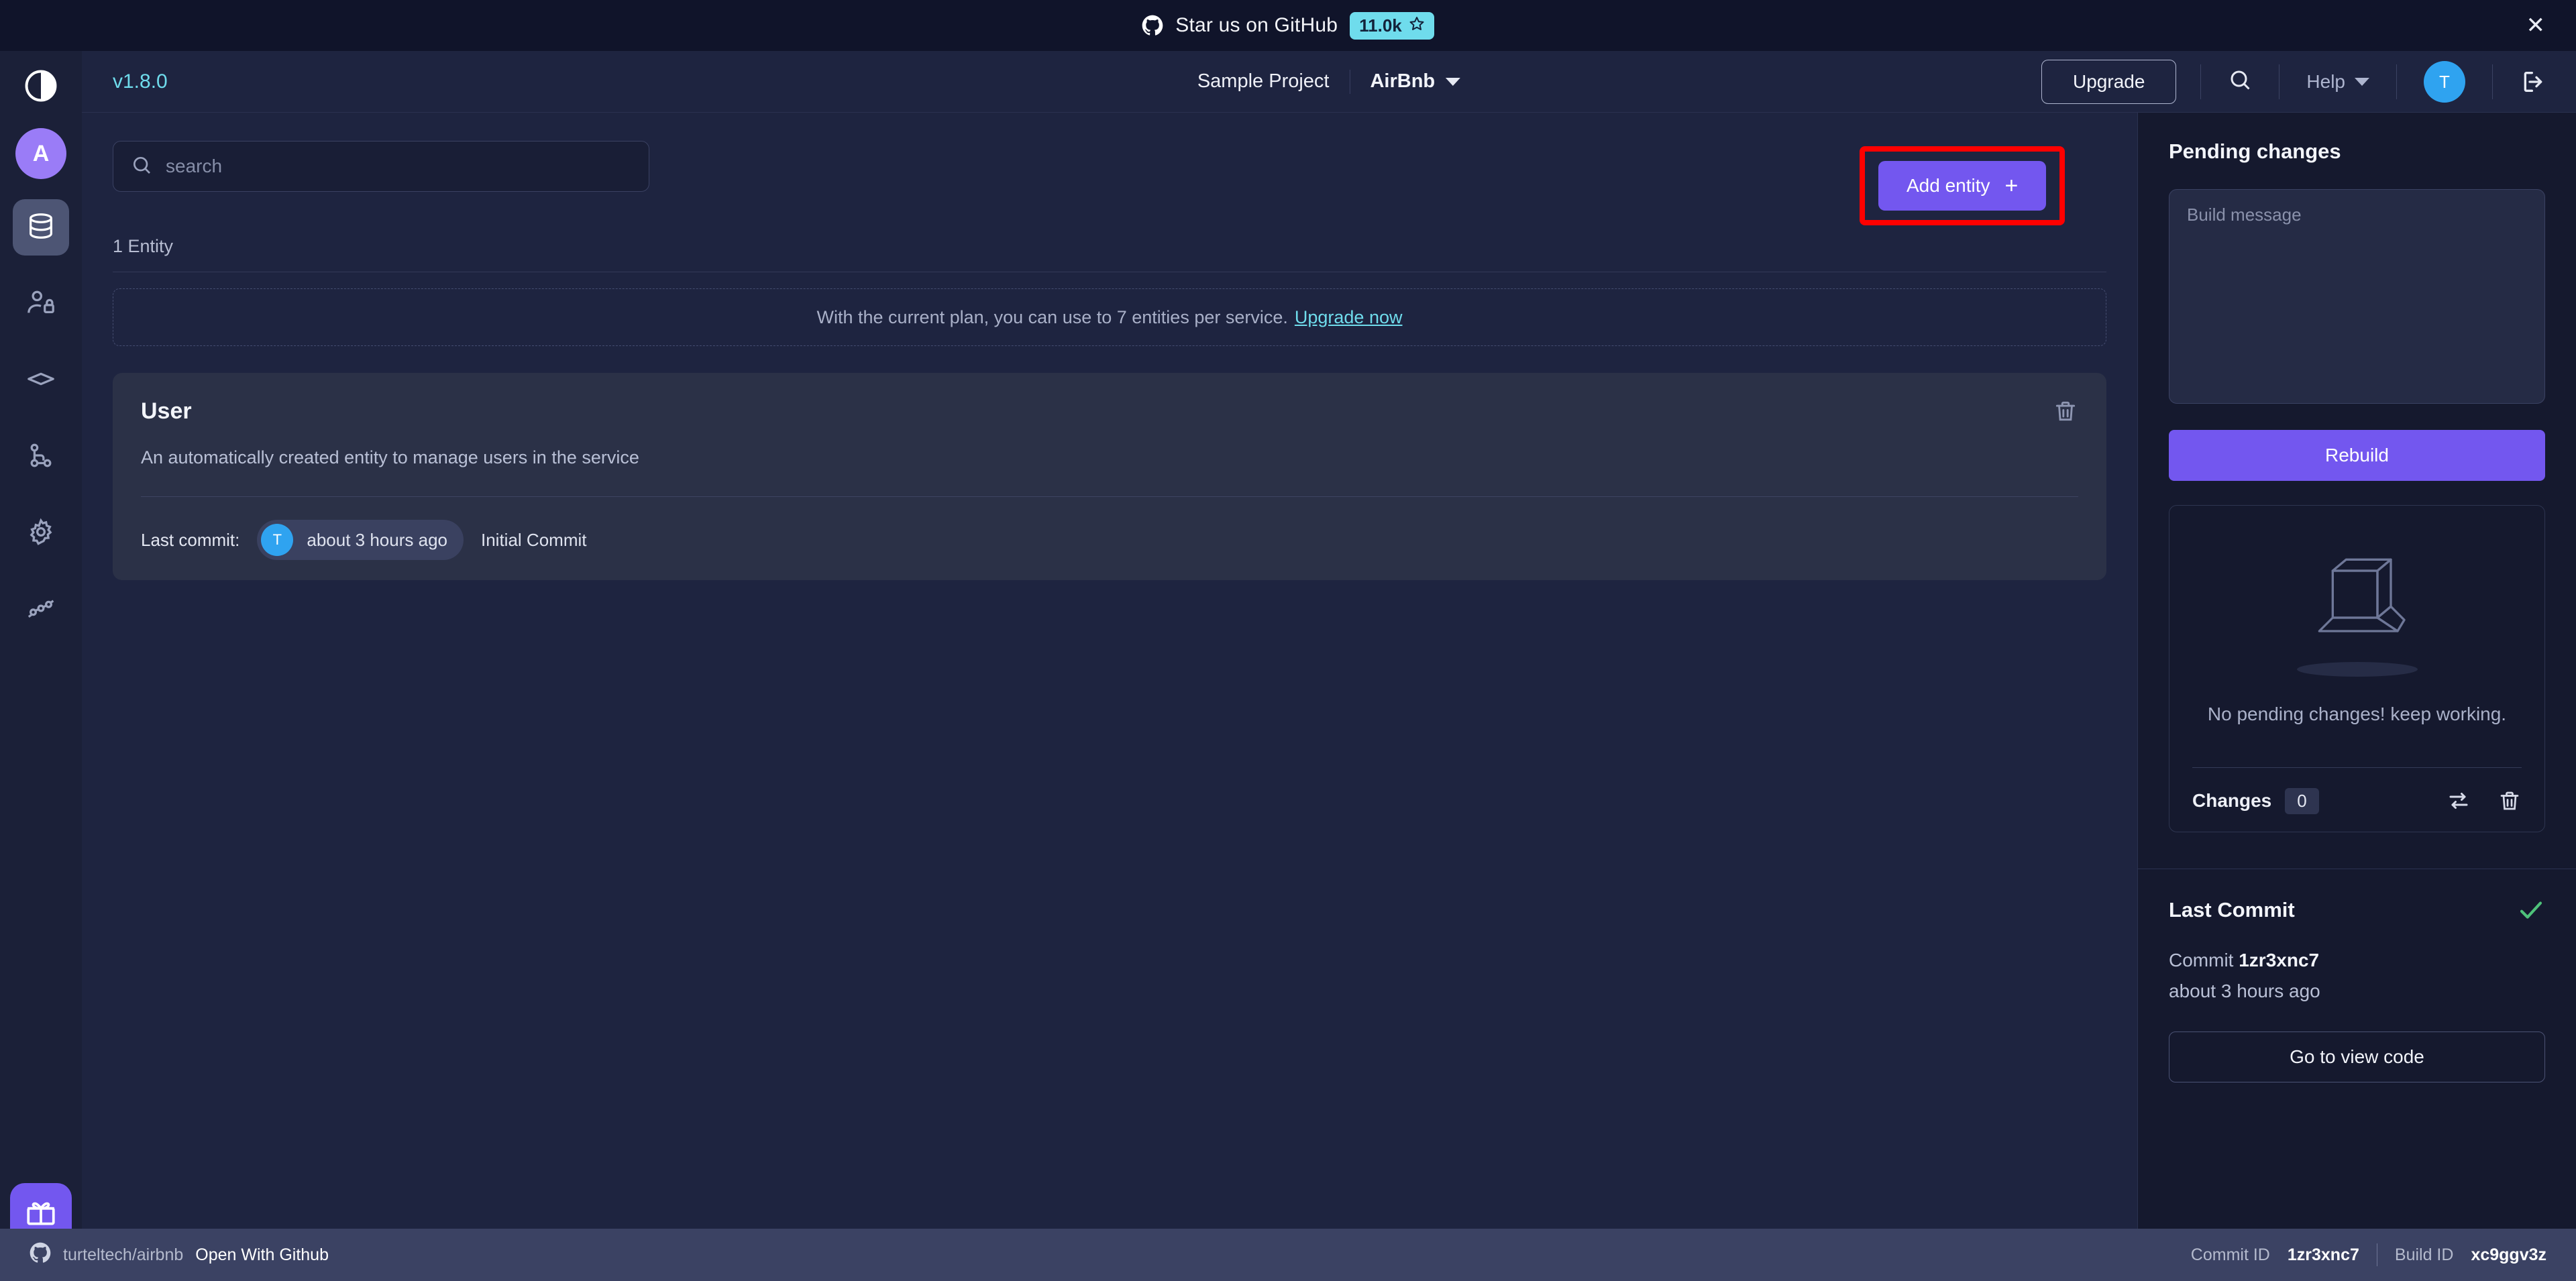 This screenshot has width=2576, height=1281. I want to click on illustration-shadow, so click(2357, 669).